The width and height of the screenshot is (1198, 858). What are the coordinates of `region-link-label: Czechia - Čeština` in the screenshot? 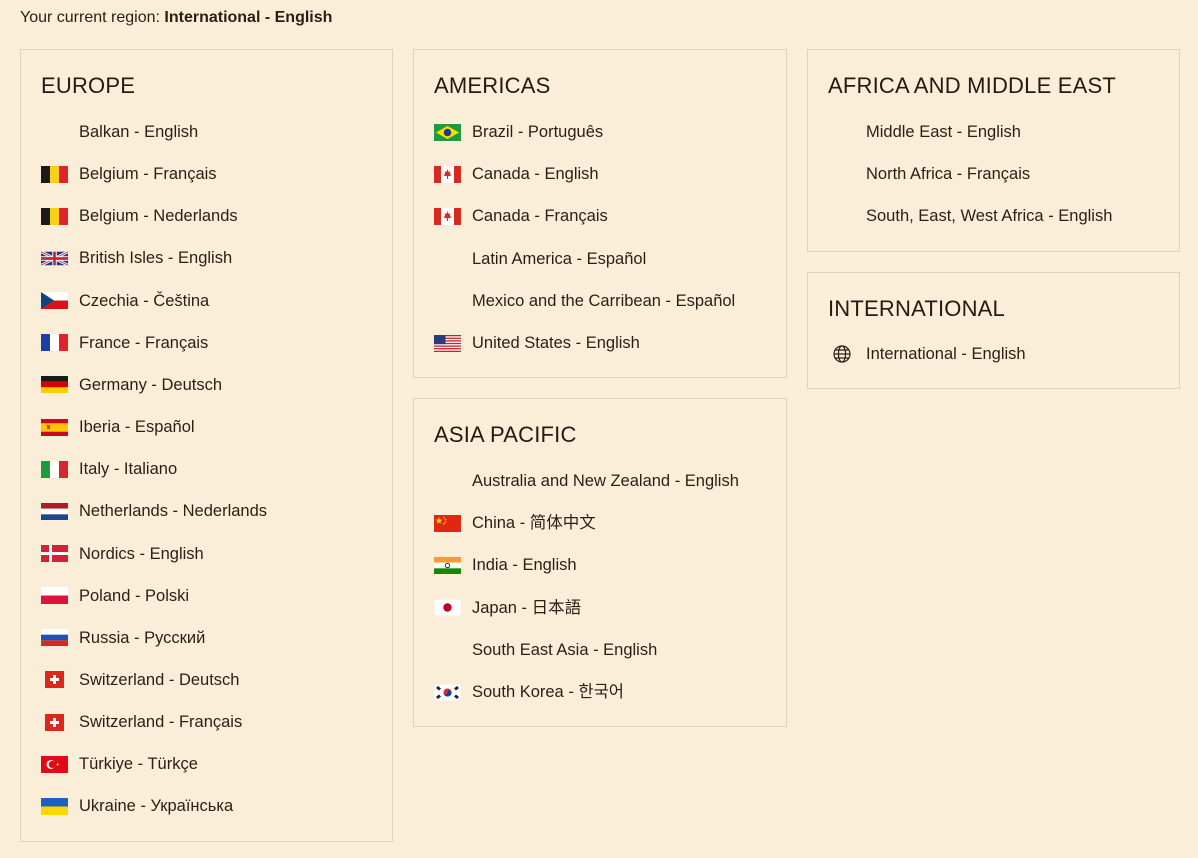 It's located at (144, 300).